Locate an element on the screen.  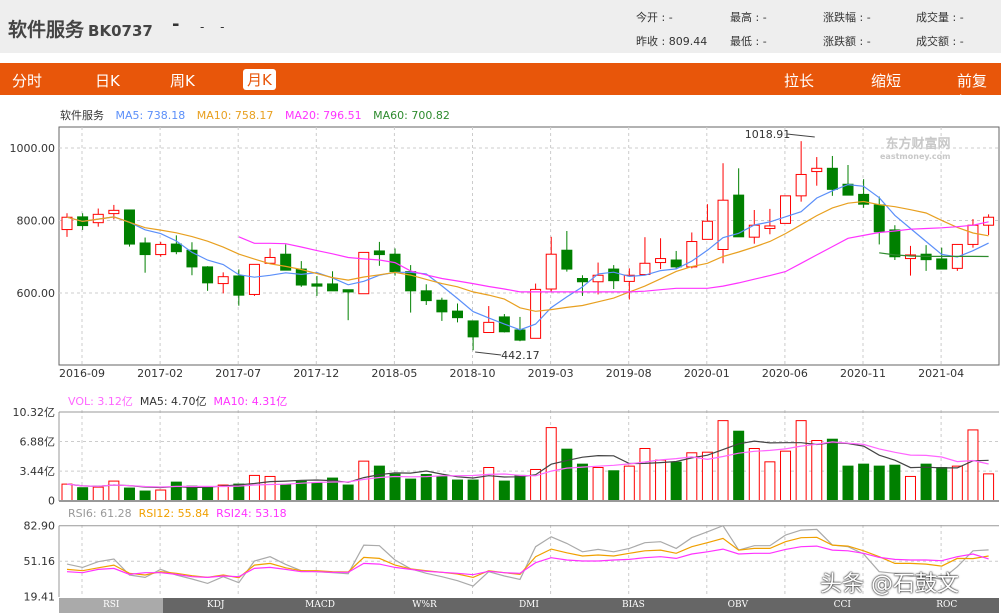
logo-en: eastmoney.com is located at coordinates (915, 156).